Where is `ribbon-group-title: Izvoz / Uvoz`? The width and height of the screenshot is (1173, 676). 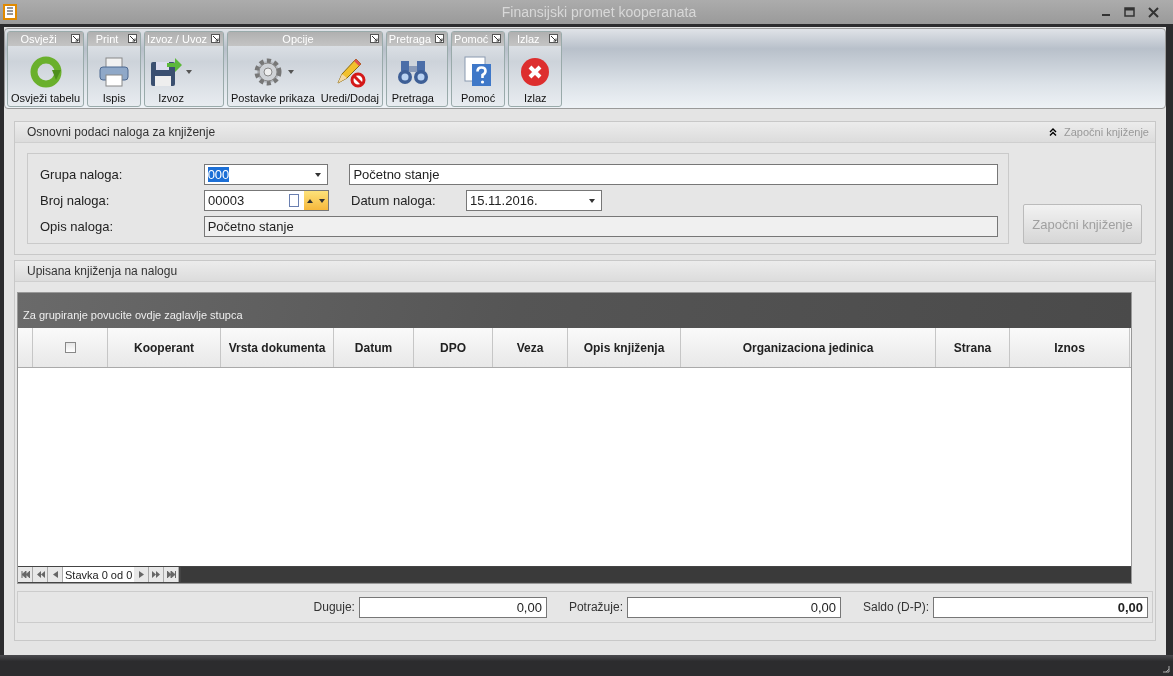
ribbon-group-title: Izvoz / Uvoz is located at coordinates (177, 39).